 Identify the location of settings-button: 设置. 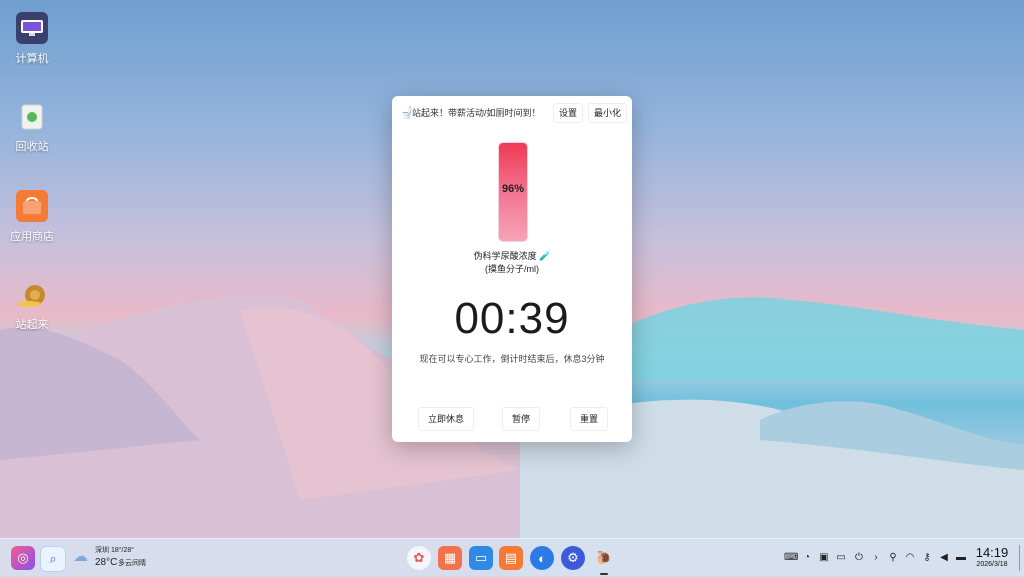
(568, 113).